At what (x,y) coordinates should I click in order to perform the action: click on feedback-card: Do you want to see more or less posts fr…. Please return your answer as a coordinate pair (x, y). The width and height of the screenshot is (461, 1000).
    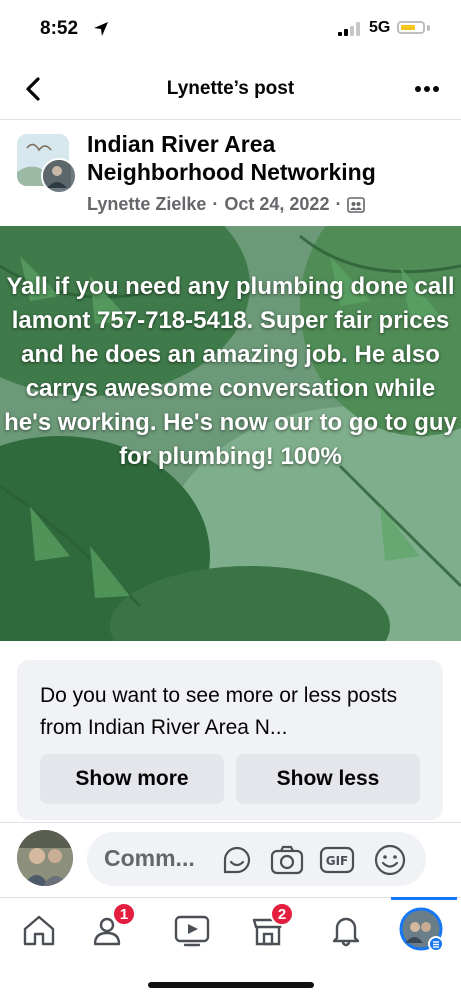
    Looking at the image, I should click on (230, 740).